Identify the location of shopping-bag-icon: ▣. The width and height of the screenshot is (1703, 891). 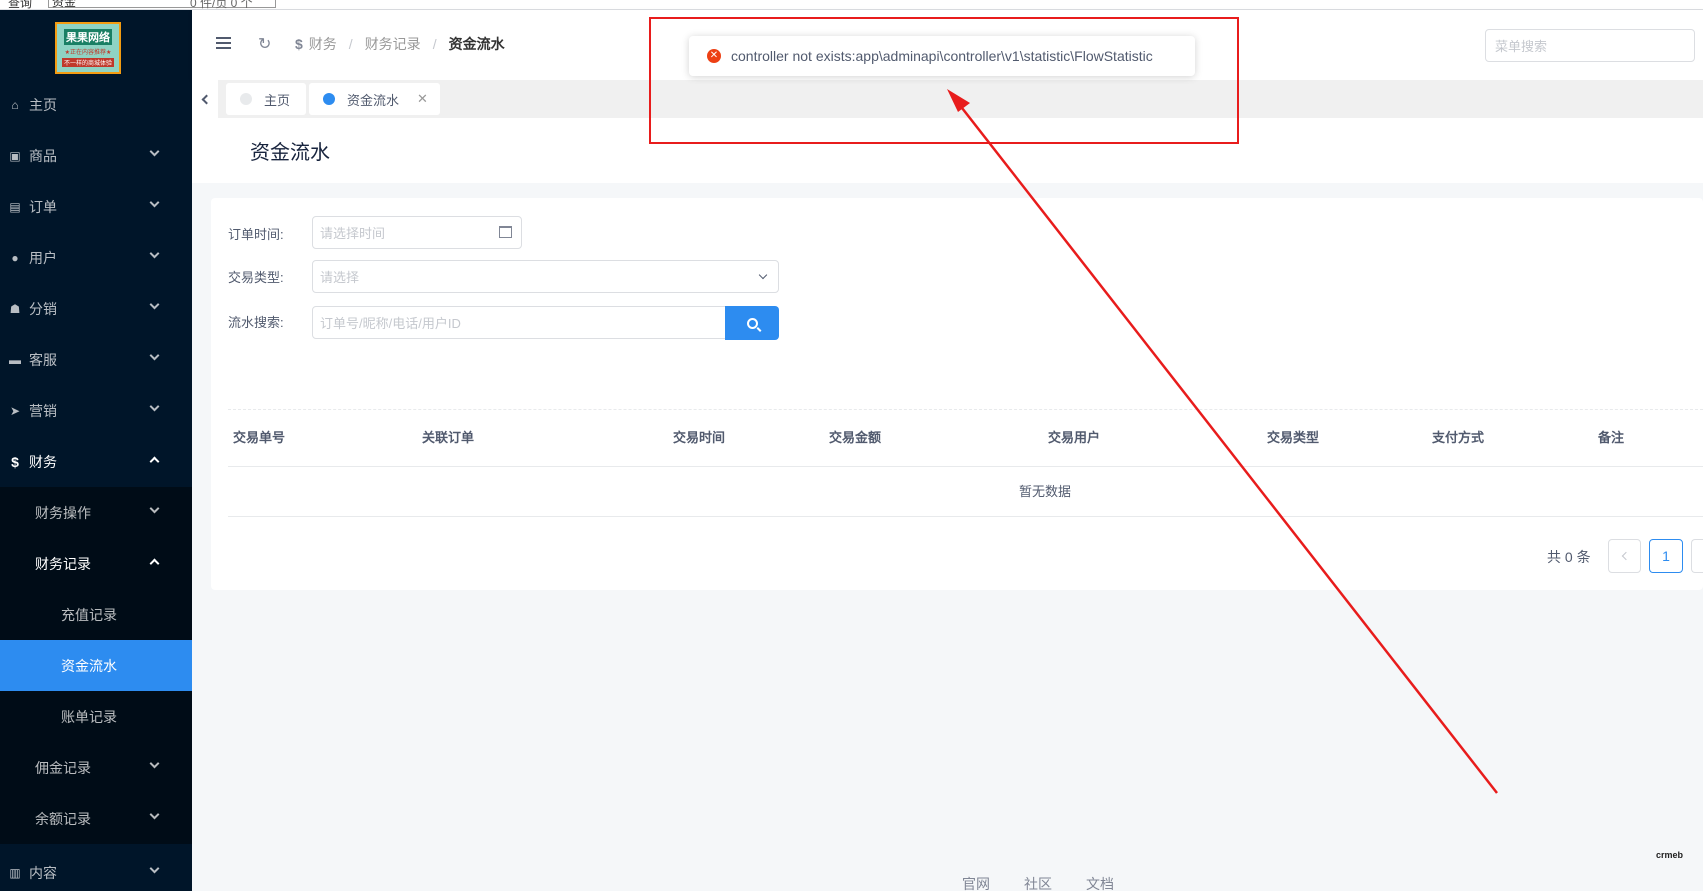
(15, 155).